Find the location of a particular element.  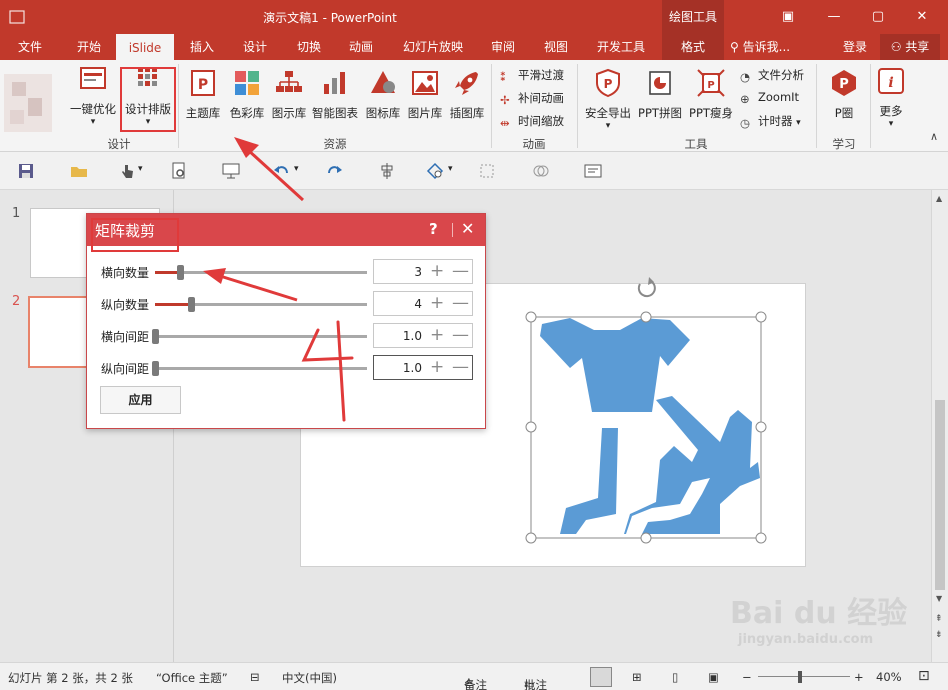

horizontal-count-input: 3 + — is located at coordinates (423, 271).